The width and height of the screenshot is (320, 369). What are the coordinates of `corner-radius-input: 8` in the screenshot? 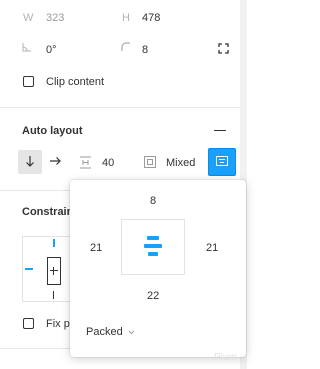 It's located at (145, 50).